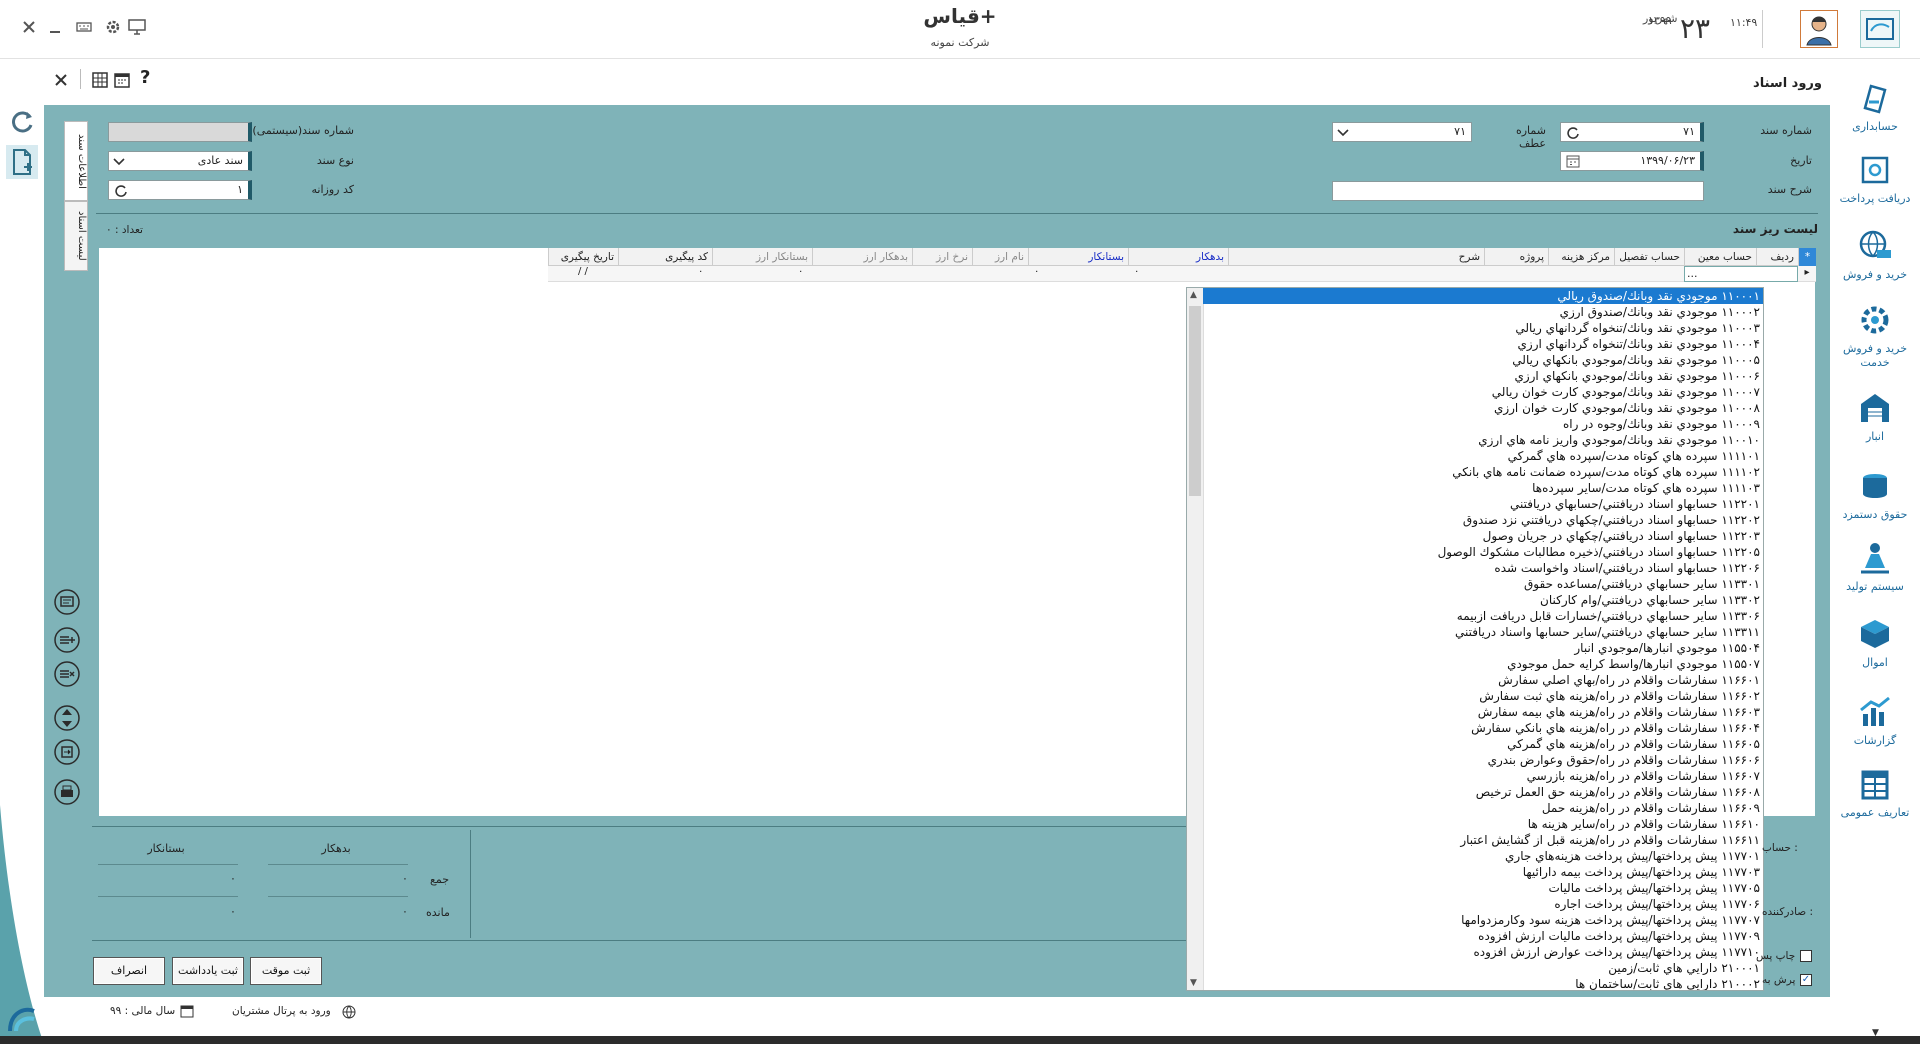  Describe the element at coordinates (1819, 29) in the screenshot. I see `avatar` at that location.